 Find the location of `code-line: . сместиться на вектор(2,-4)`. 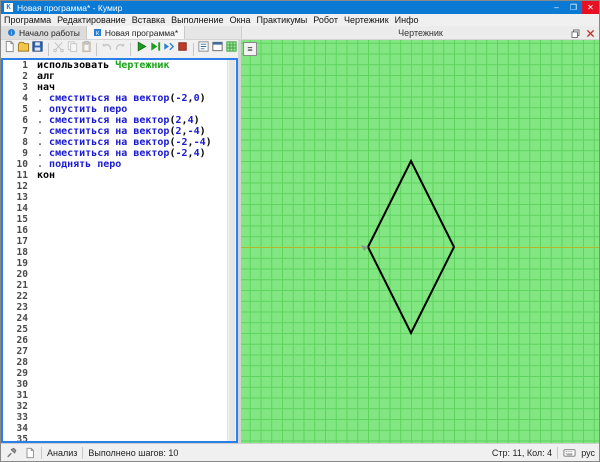

code-line: . сместиться на вектор(2,-4) is located at coordinates (121, 131).